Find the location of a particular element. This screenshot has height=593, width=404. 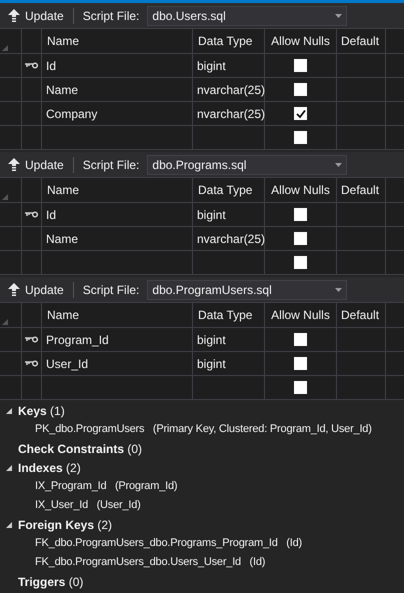

name-cell: Company is located at coordinates (117, 114).